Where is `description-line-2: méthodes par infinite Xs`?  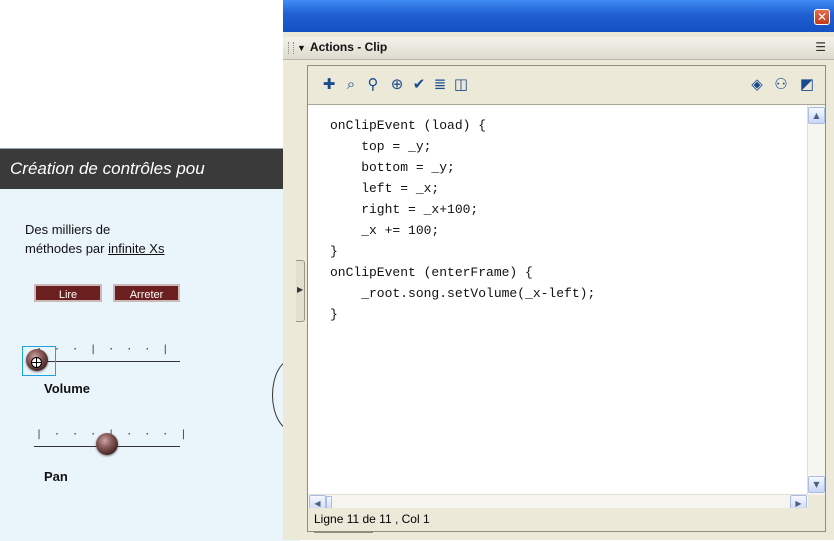 description-line-2: méthodes par infinite Xs is located at coordinates (150, 248).